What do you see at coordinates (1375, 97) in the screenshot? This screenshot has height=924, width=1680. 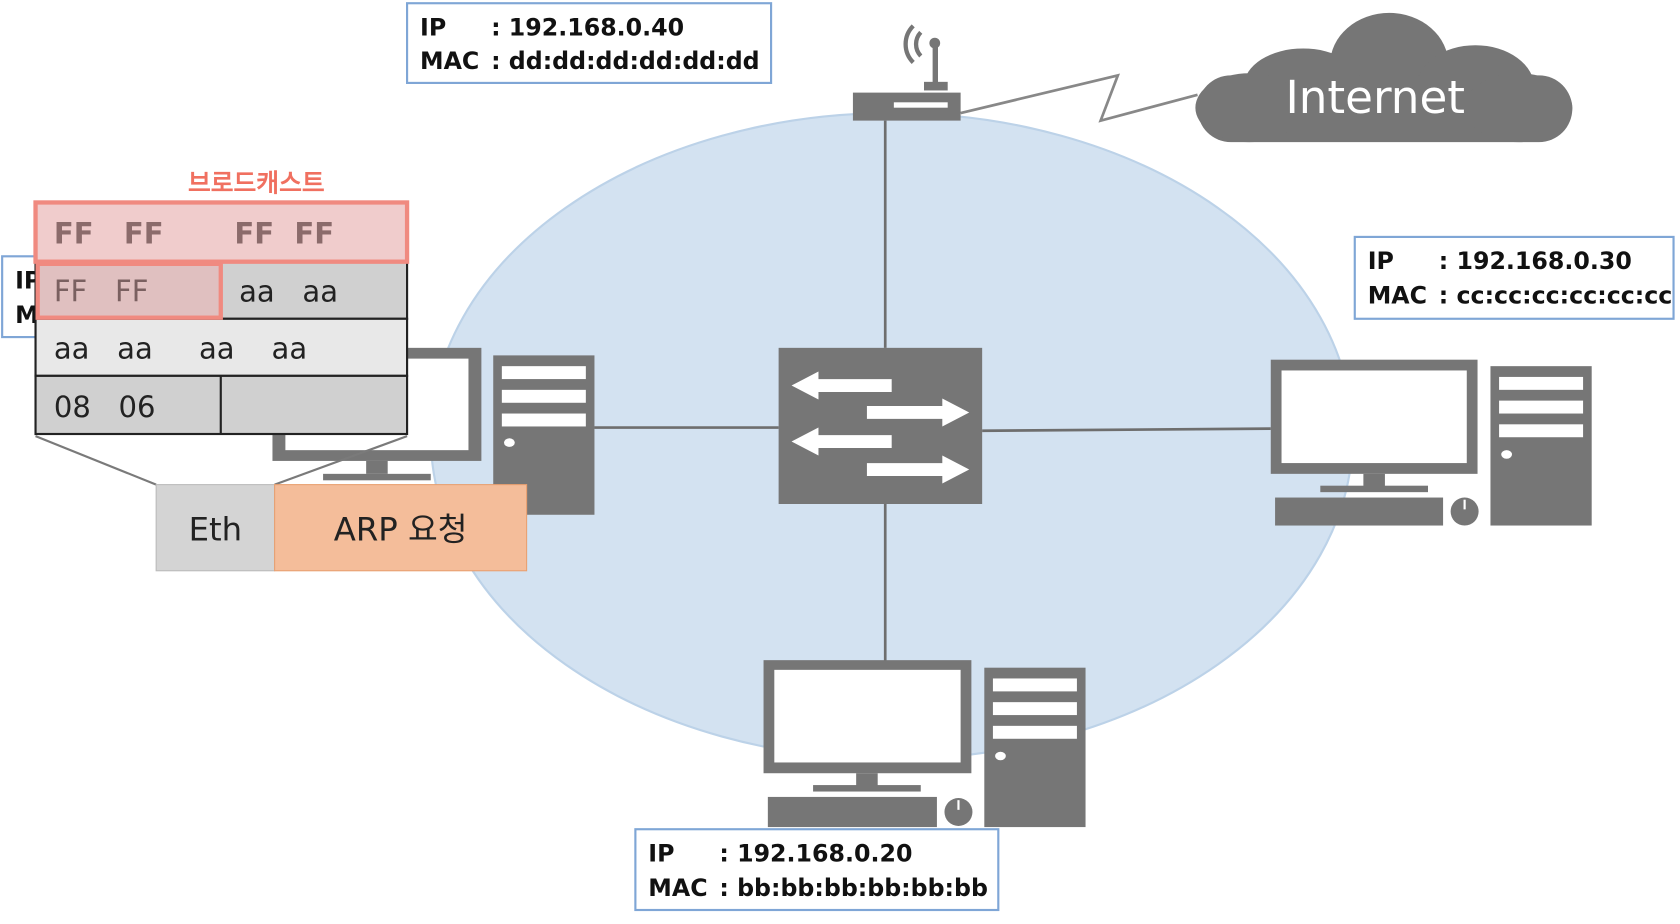 I see `internet-label: Internet` at bounding box center [1375, 97].